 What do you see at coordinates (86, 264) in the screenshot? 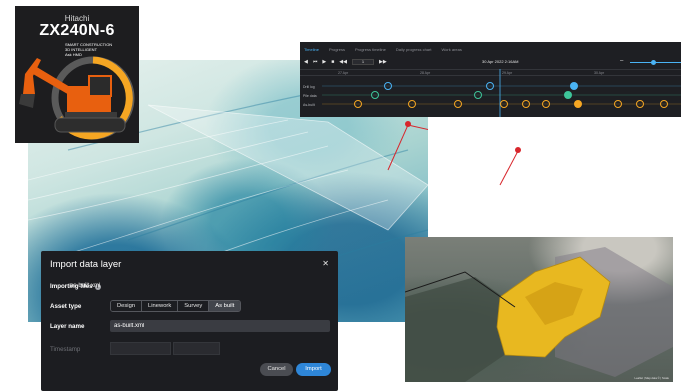
I see `dialog-title: Import data layer` at bounding box center [86, 264].